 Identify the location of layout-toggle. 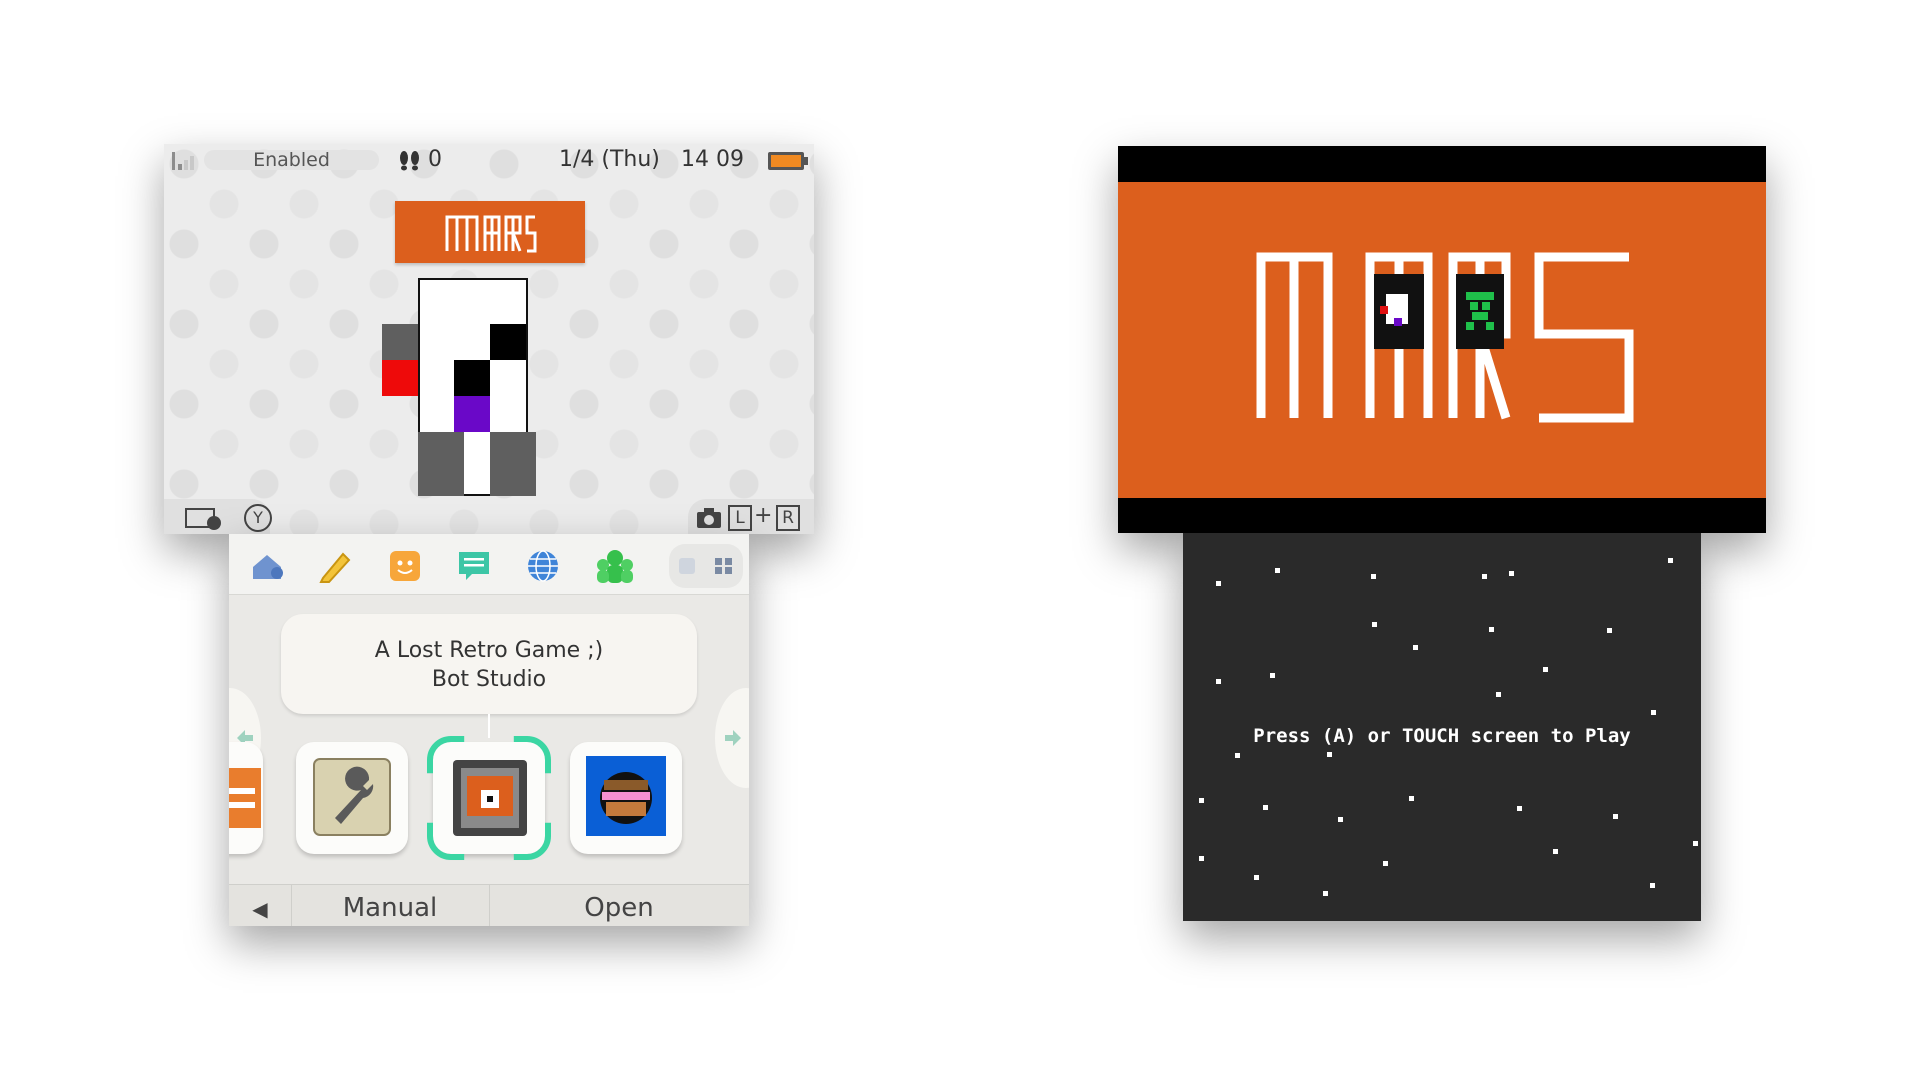
(706, 566).